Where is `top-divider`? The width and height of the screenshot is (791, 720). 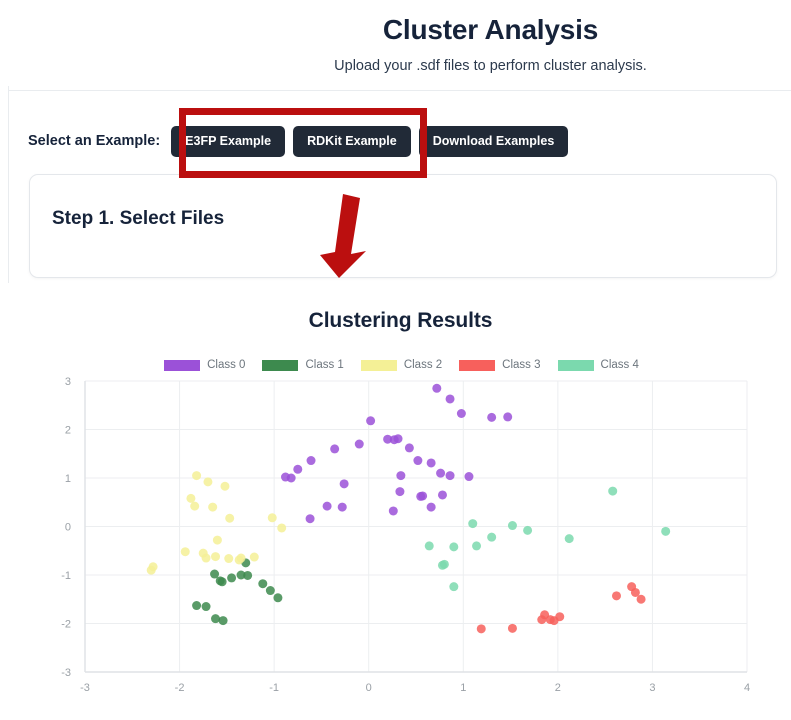
top-divider is located at coordinates (399, 90).